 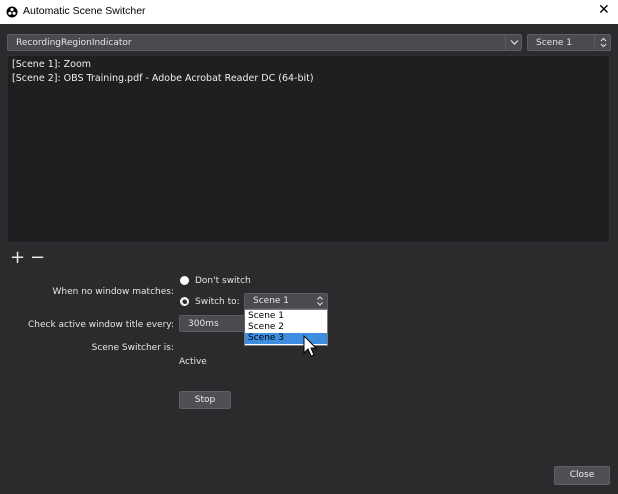 I want to click on check-interval-input: 300ms, so click(x=212, y=323).